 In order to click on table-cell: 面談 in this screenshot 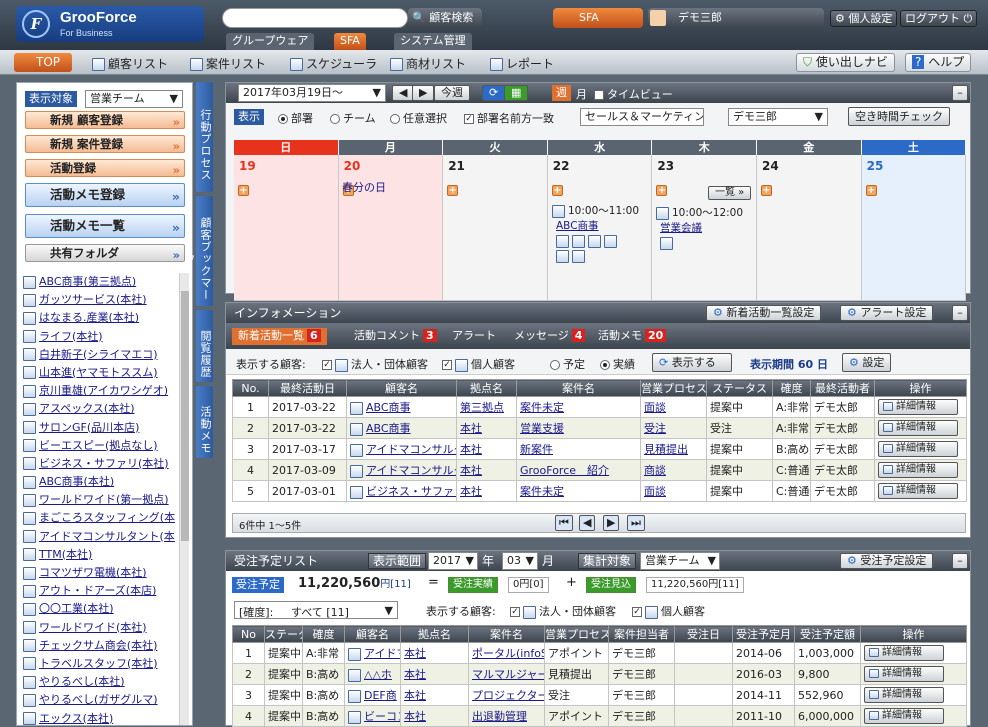, I will do `click(673, 491)`.